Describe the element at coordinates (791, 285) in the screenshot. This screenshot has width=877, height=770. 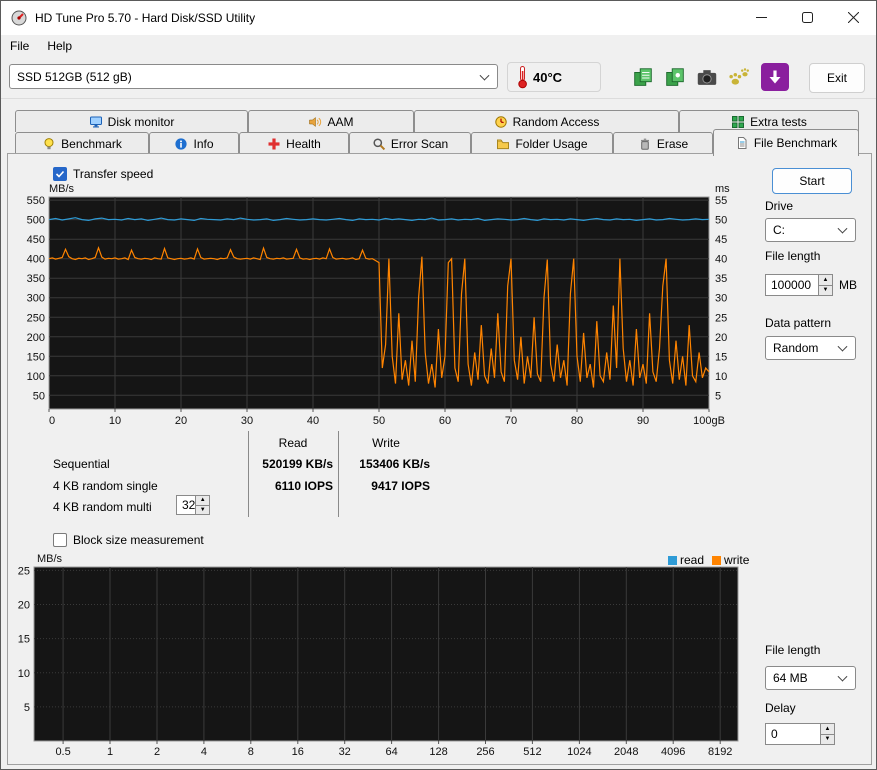
I see `file-length-value: 100000` at that location.